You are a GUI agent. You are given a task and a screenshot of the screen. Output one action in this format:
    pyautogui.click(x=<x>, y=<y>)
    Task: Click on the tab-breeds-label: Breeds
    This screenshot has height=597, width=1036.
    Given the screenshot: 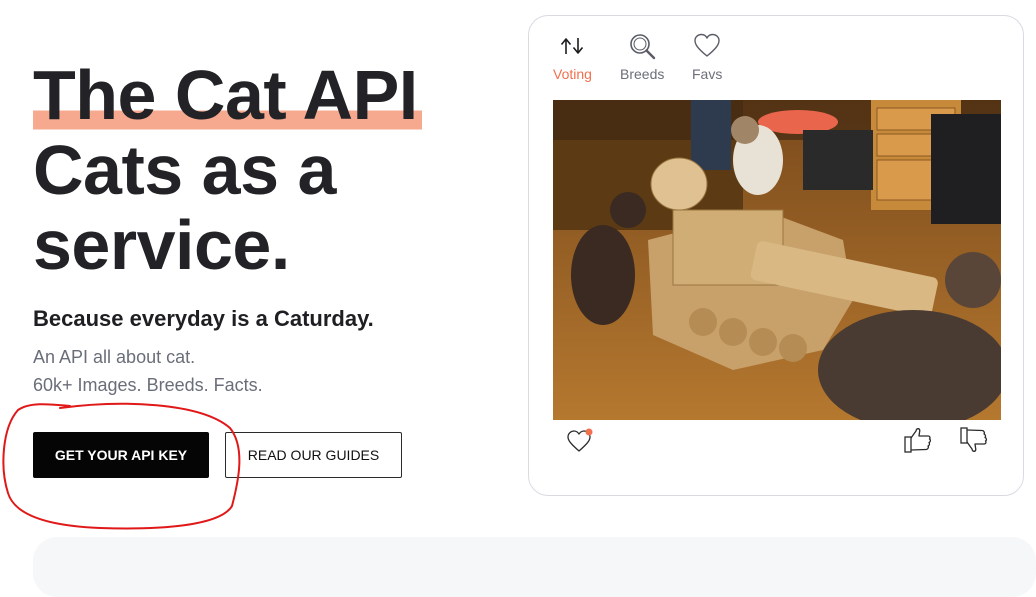 What is the action you would take?
    pyautogui.click(x=642, y=74)
    